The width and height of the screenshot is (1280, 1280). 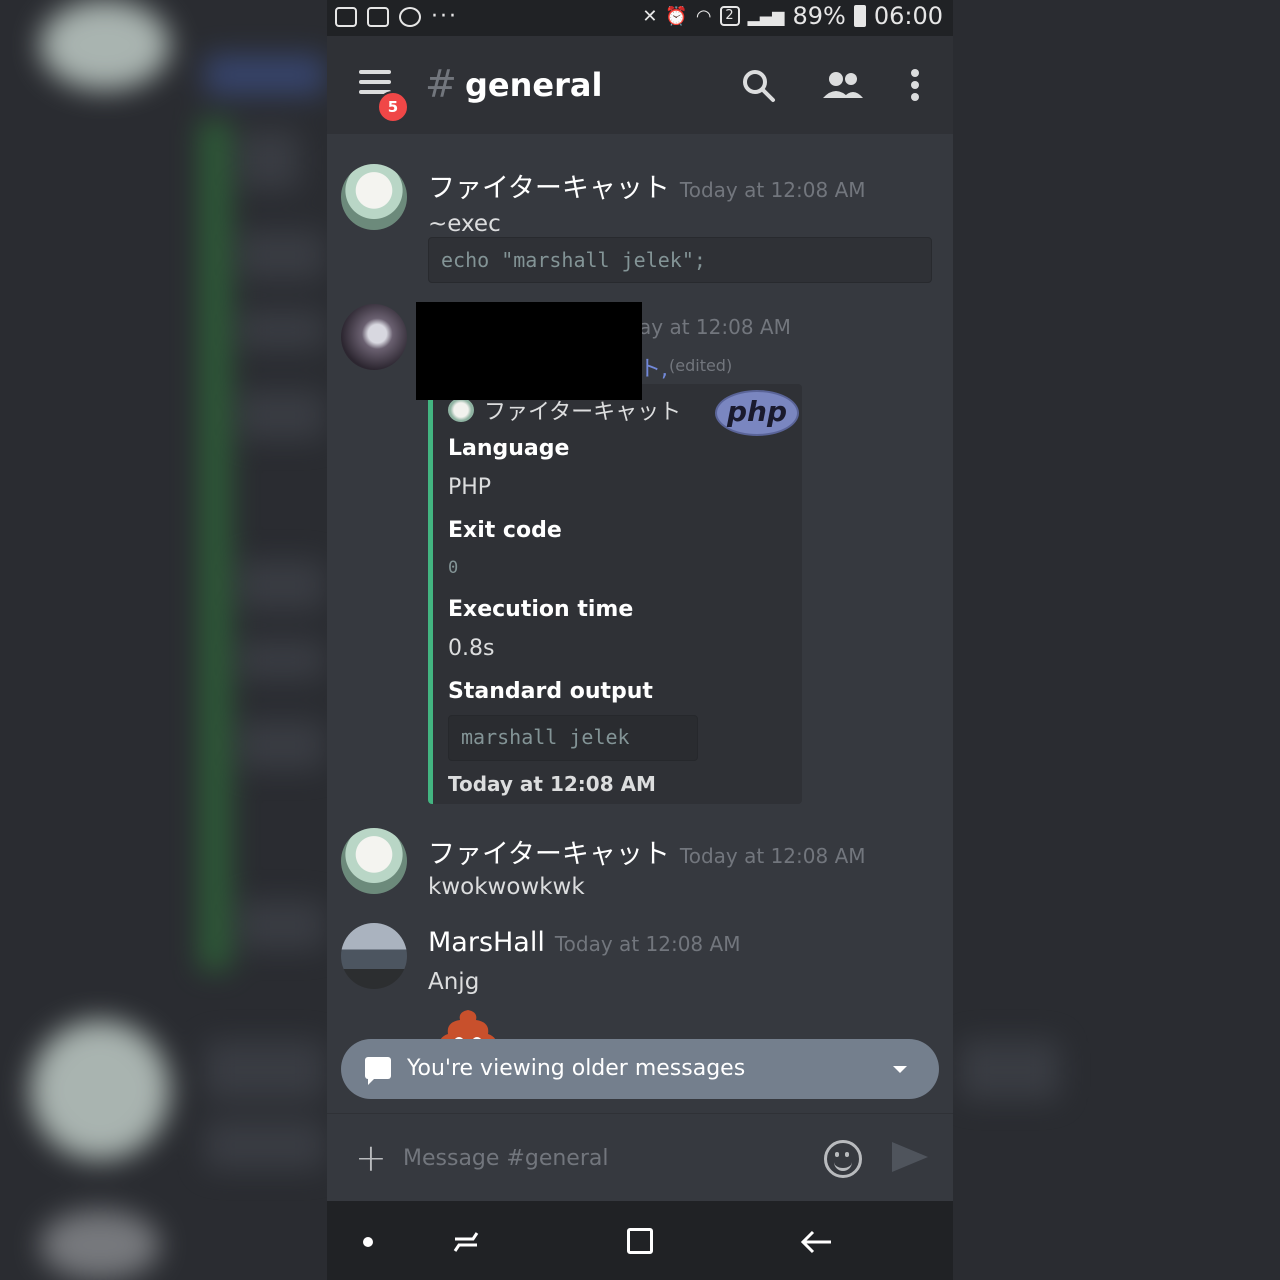 What do you see at coordinates (819, 16) in the screenshot?
I see `battery-percent: 89%` at bounding box center [819, 16].